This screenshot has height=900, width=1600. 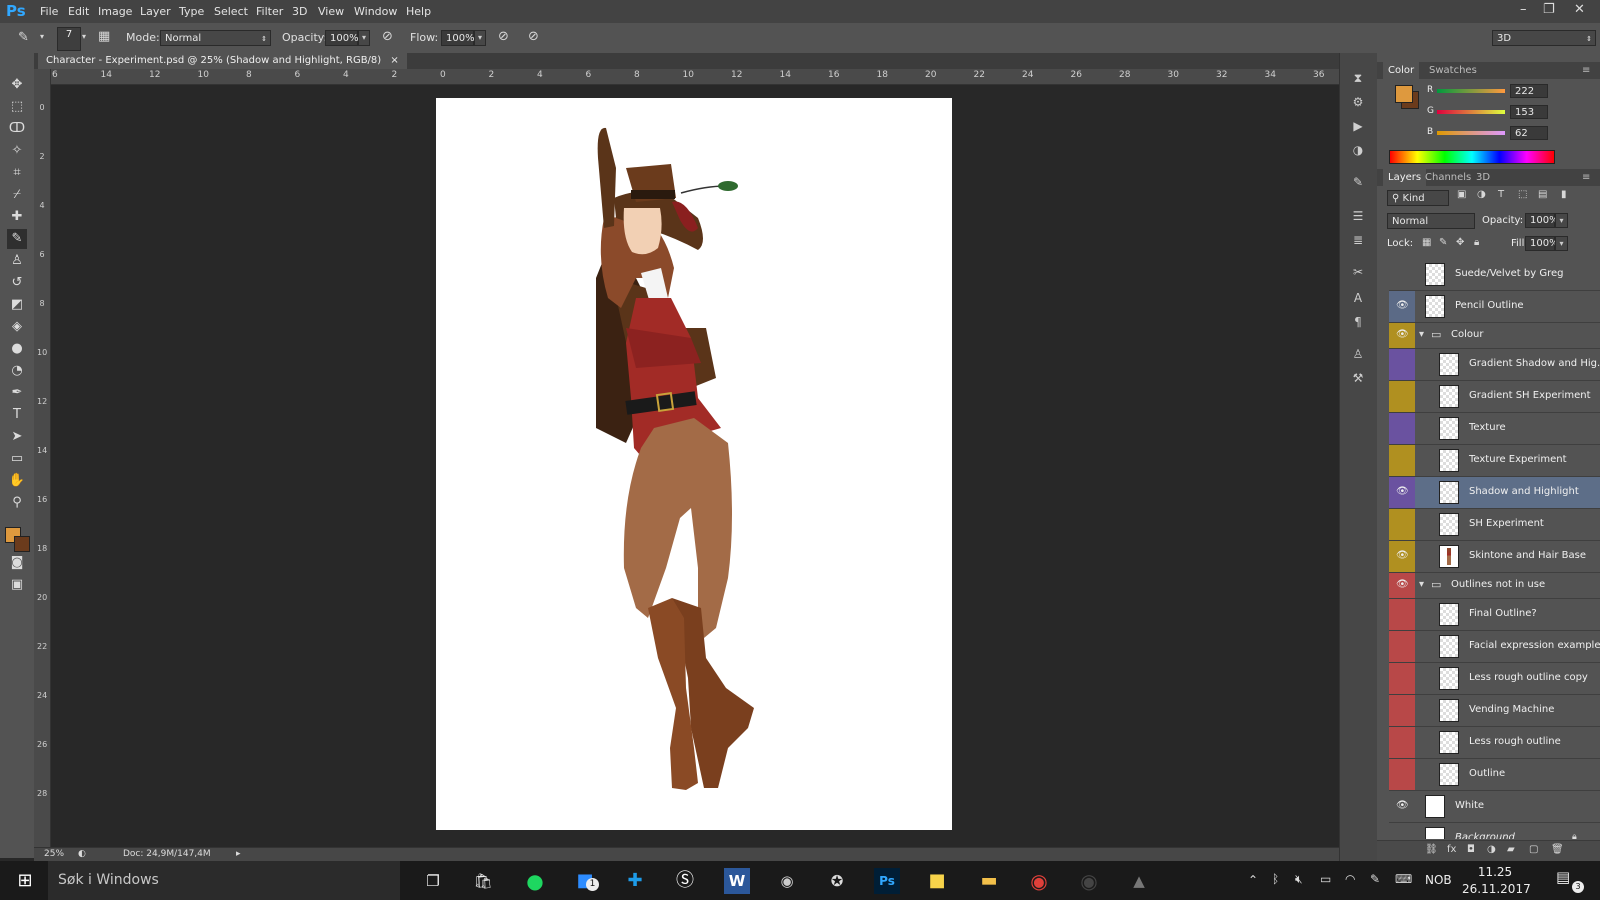 What do you see at coordinates (1039, 881) in the screenshot?
I see `chrome-icon: ◉` at bounding box center [1039, 881].